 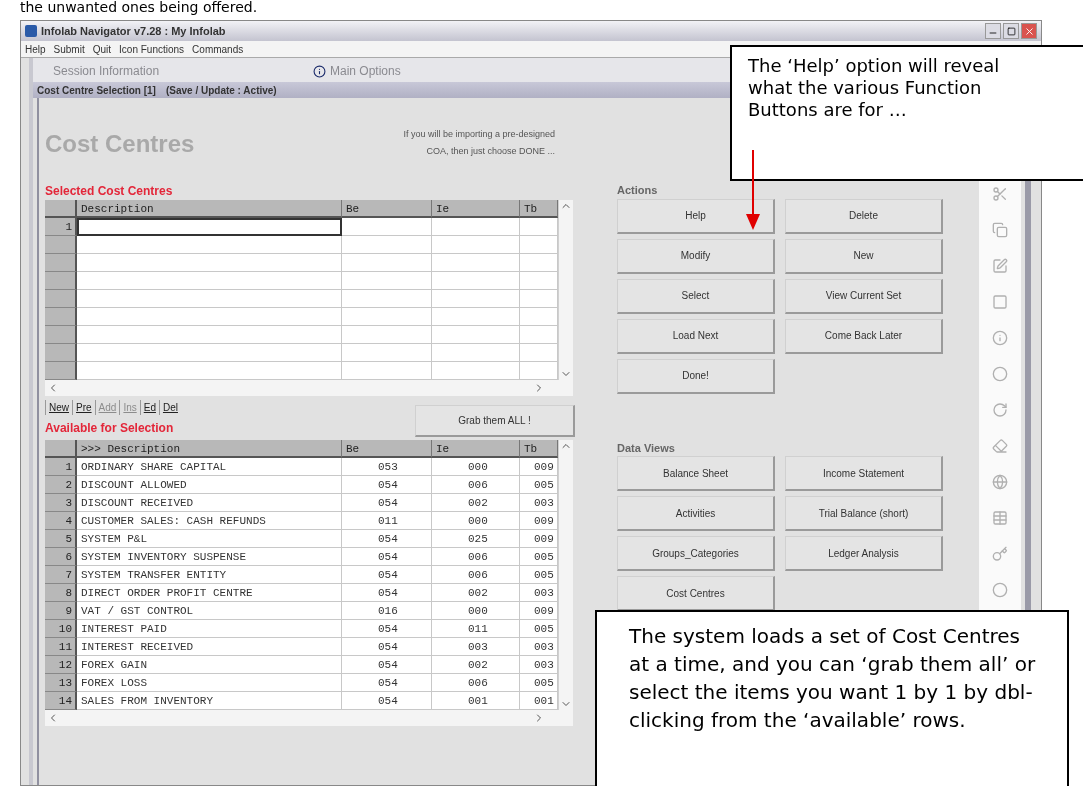 I want to click on action-button: Cost Centres, so click(x=696, y=593).